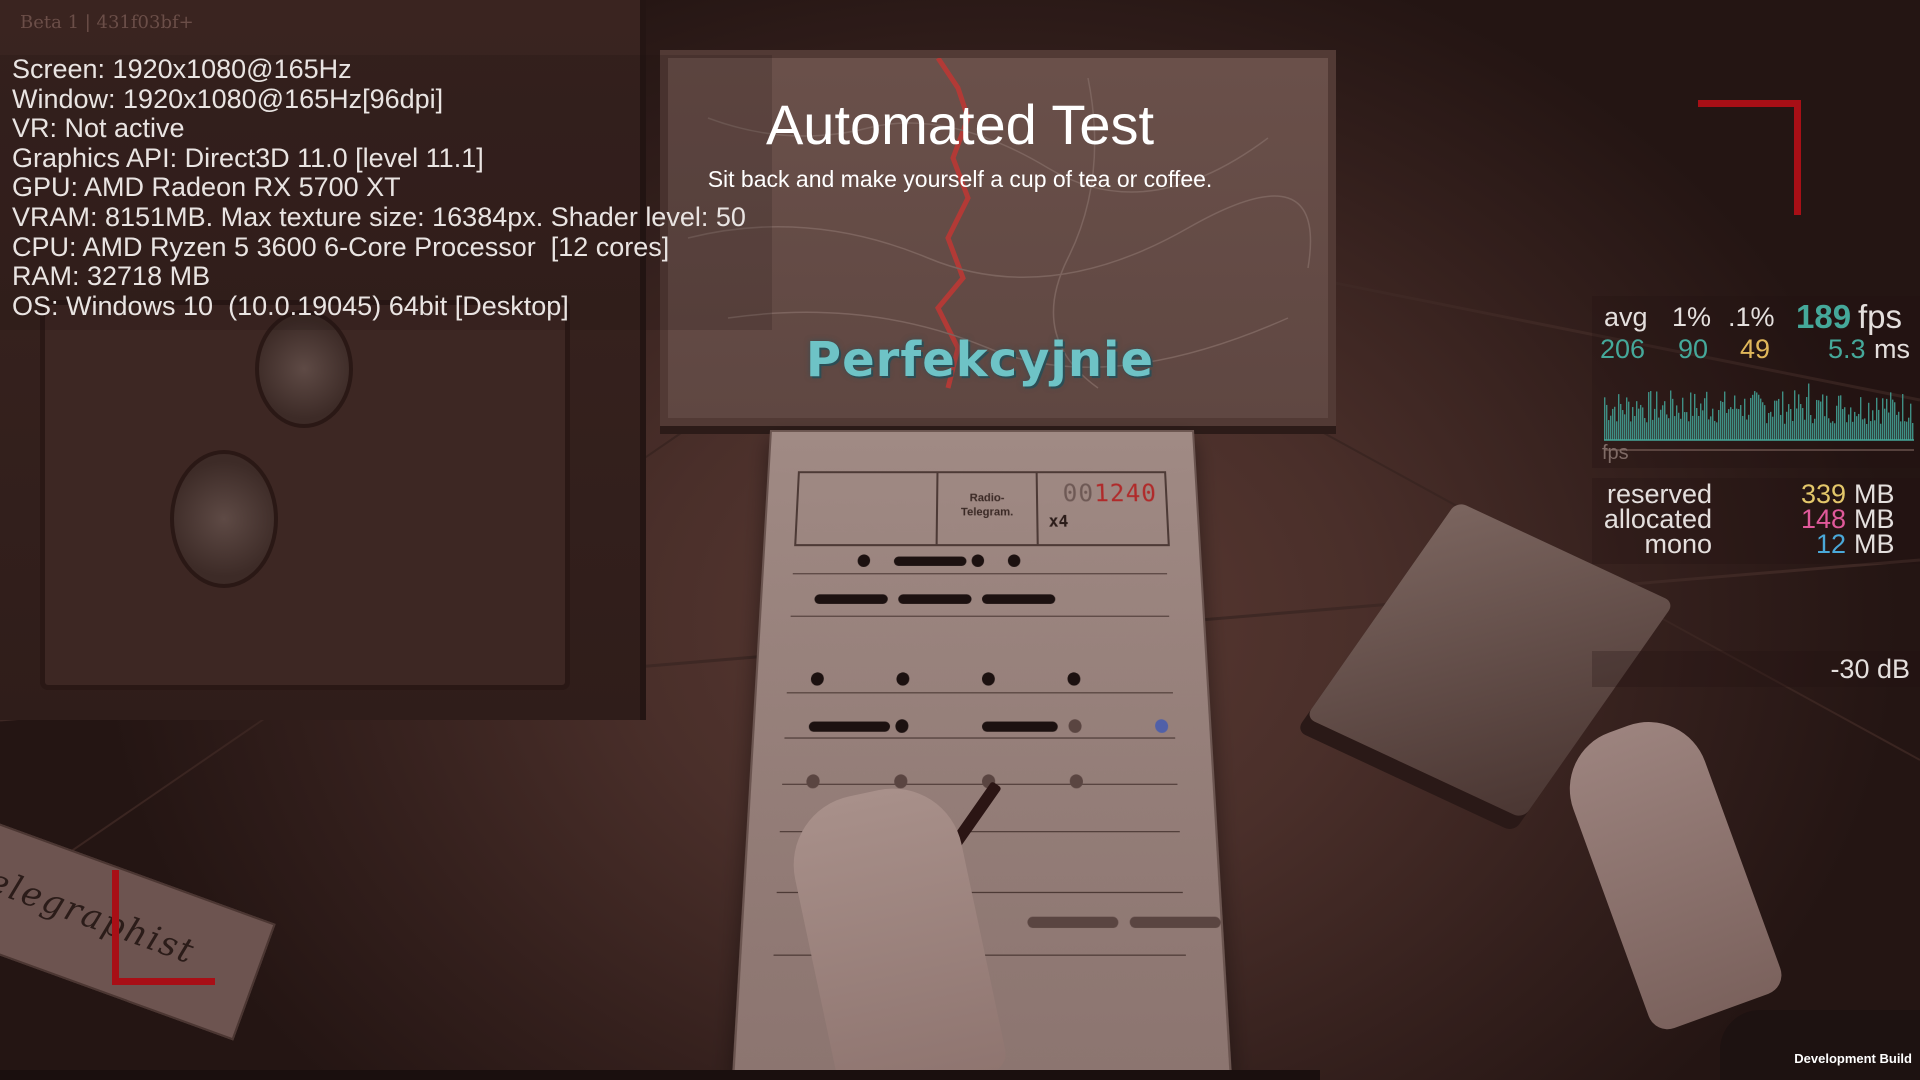  Describe the element at coordinates (1615, 453) in the screenshot. I see `fps-graph-label: fps` at that location.